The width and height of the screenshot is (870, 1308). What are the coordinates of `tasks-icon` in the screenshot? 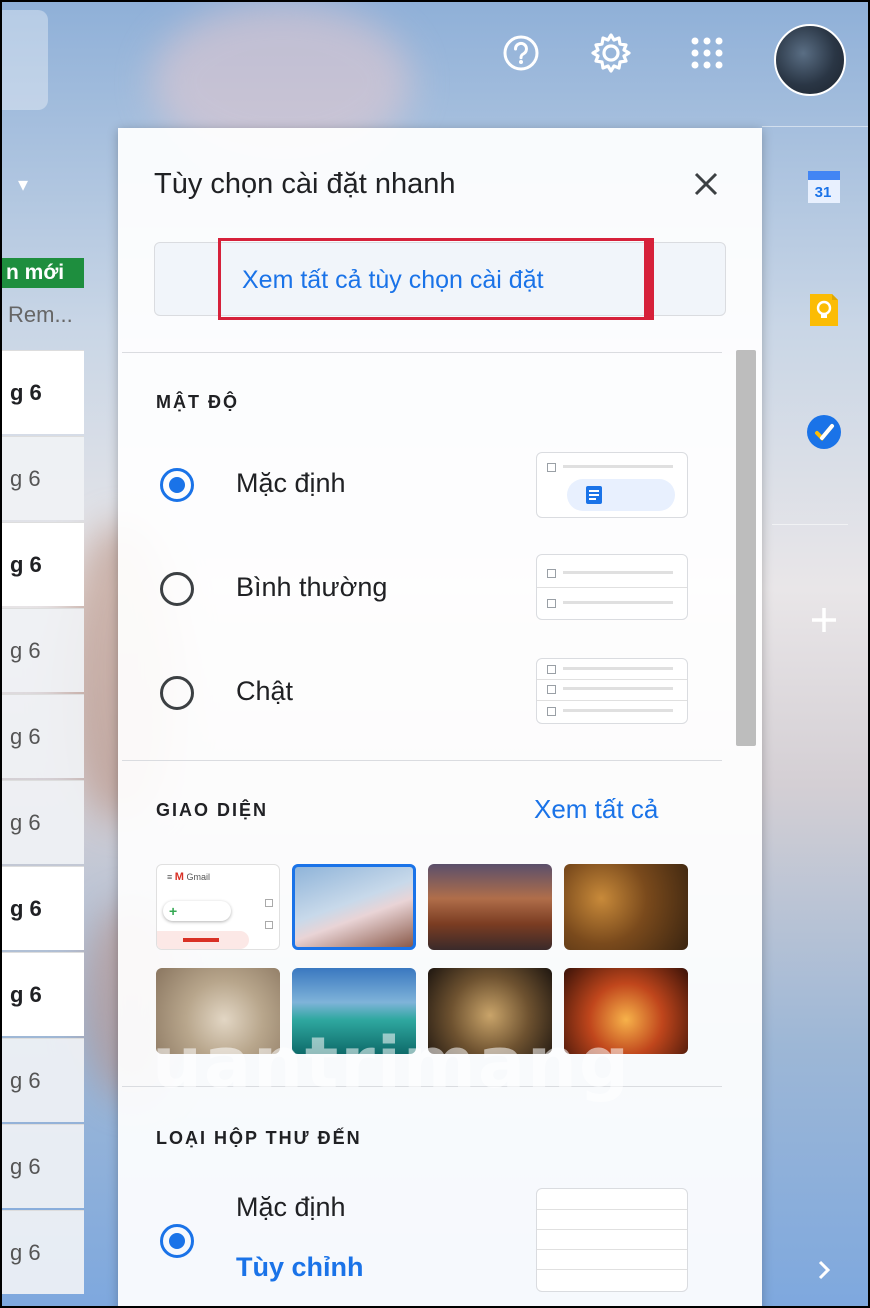 It's located at (824, 432).